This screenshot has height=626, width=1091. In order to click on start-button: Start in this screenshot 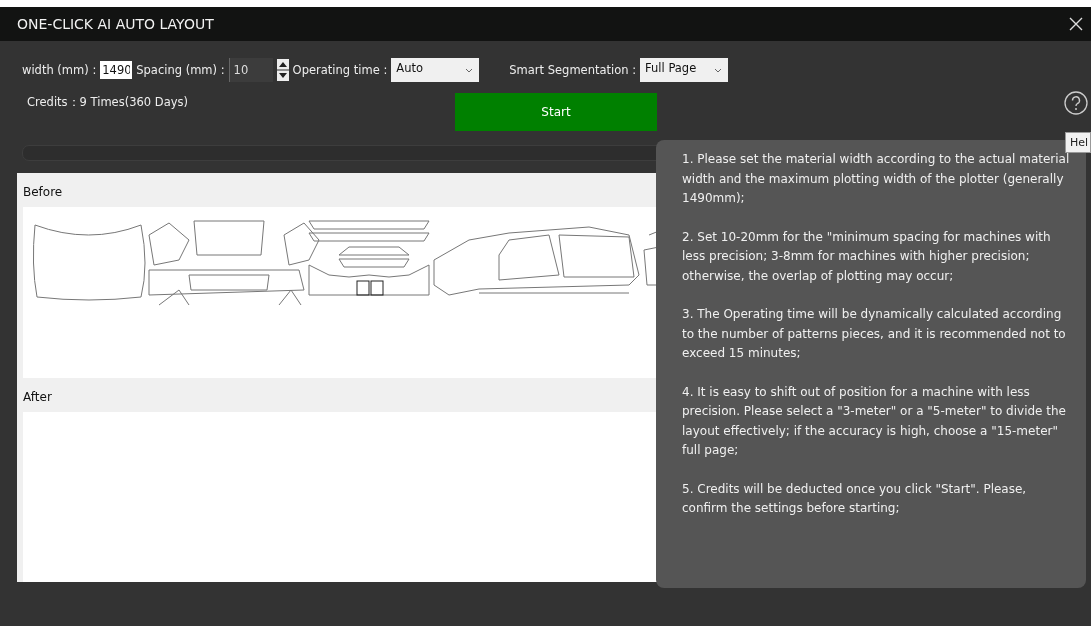, I will do `click(556, 112)`.